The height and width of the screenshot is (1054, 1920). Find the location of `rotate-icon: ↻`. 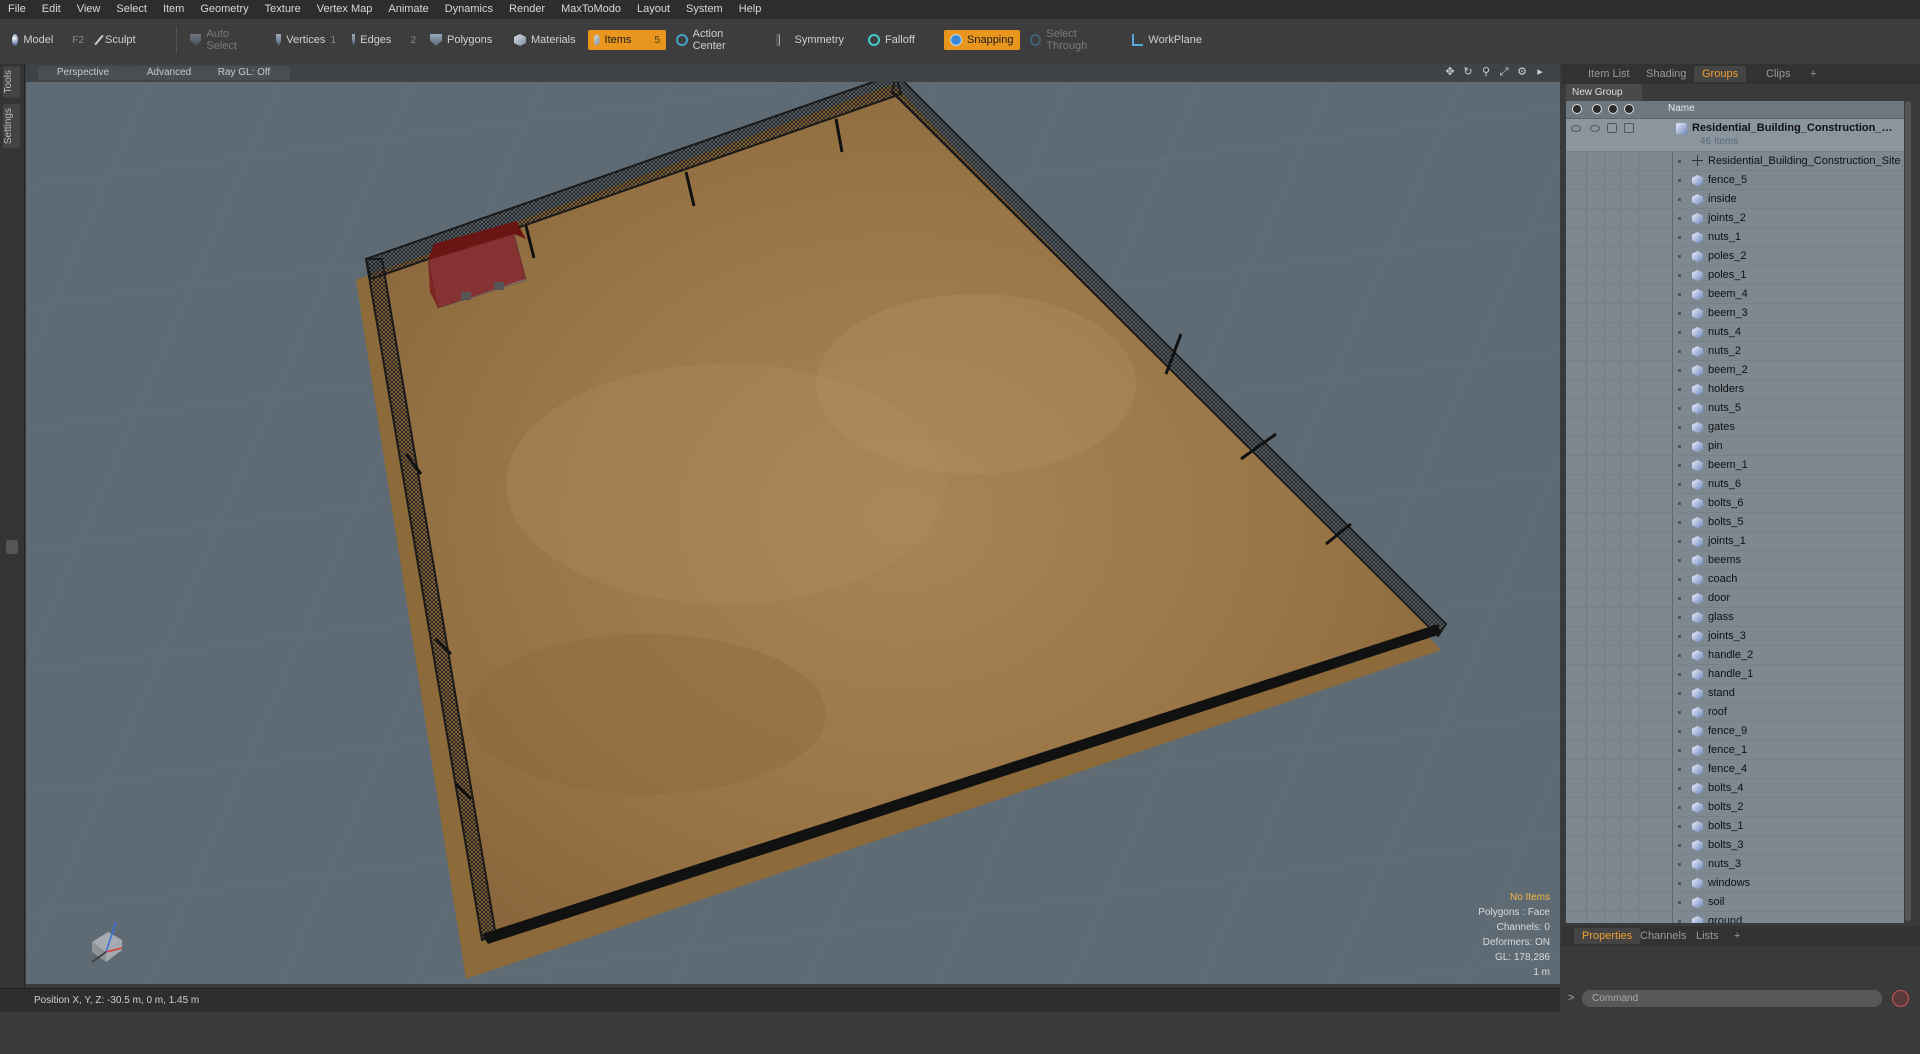

rotate-icon: ↻ is located at coordinates (1468, 72).